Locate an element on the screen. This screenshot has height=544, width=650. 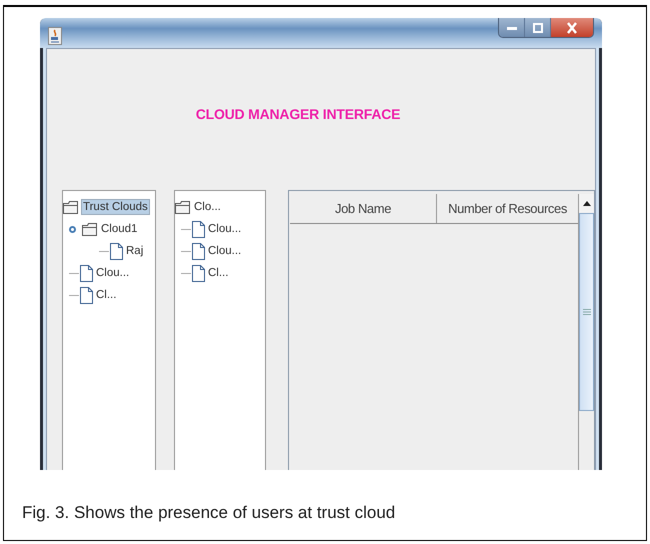
scrollbar is located at coordinates (586, 332).